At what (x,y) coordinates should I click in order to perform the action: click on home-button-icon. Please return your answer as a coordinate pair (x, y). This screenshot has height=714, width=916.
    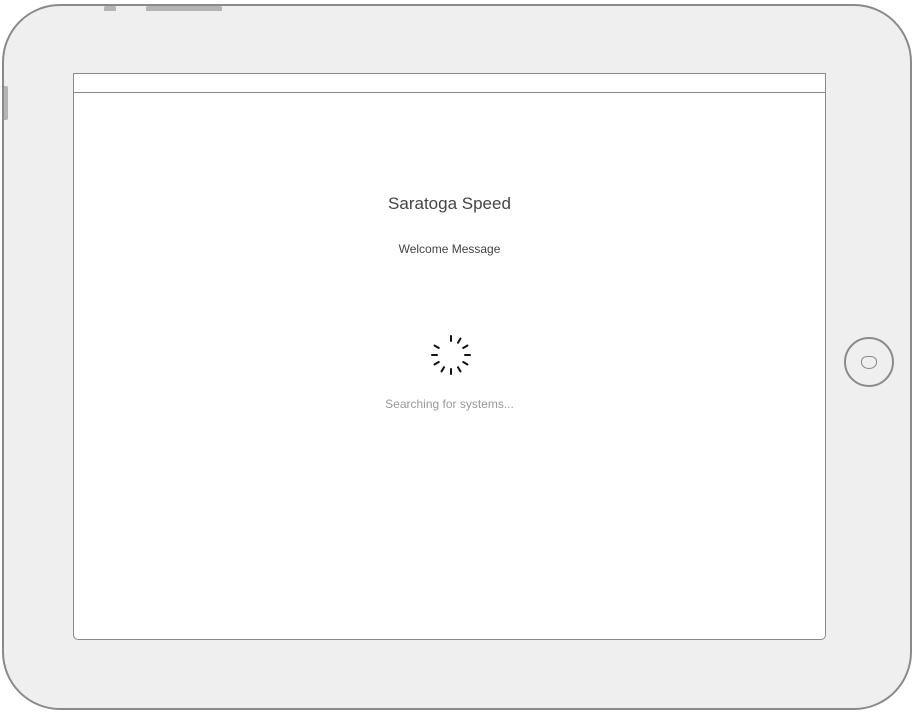
    Looking at the image, I should click on (869, 362).